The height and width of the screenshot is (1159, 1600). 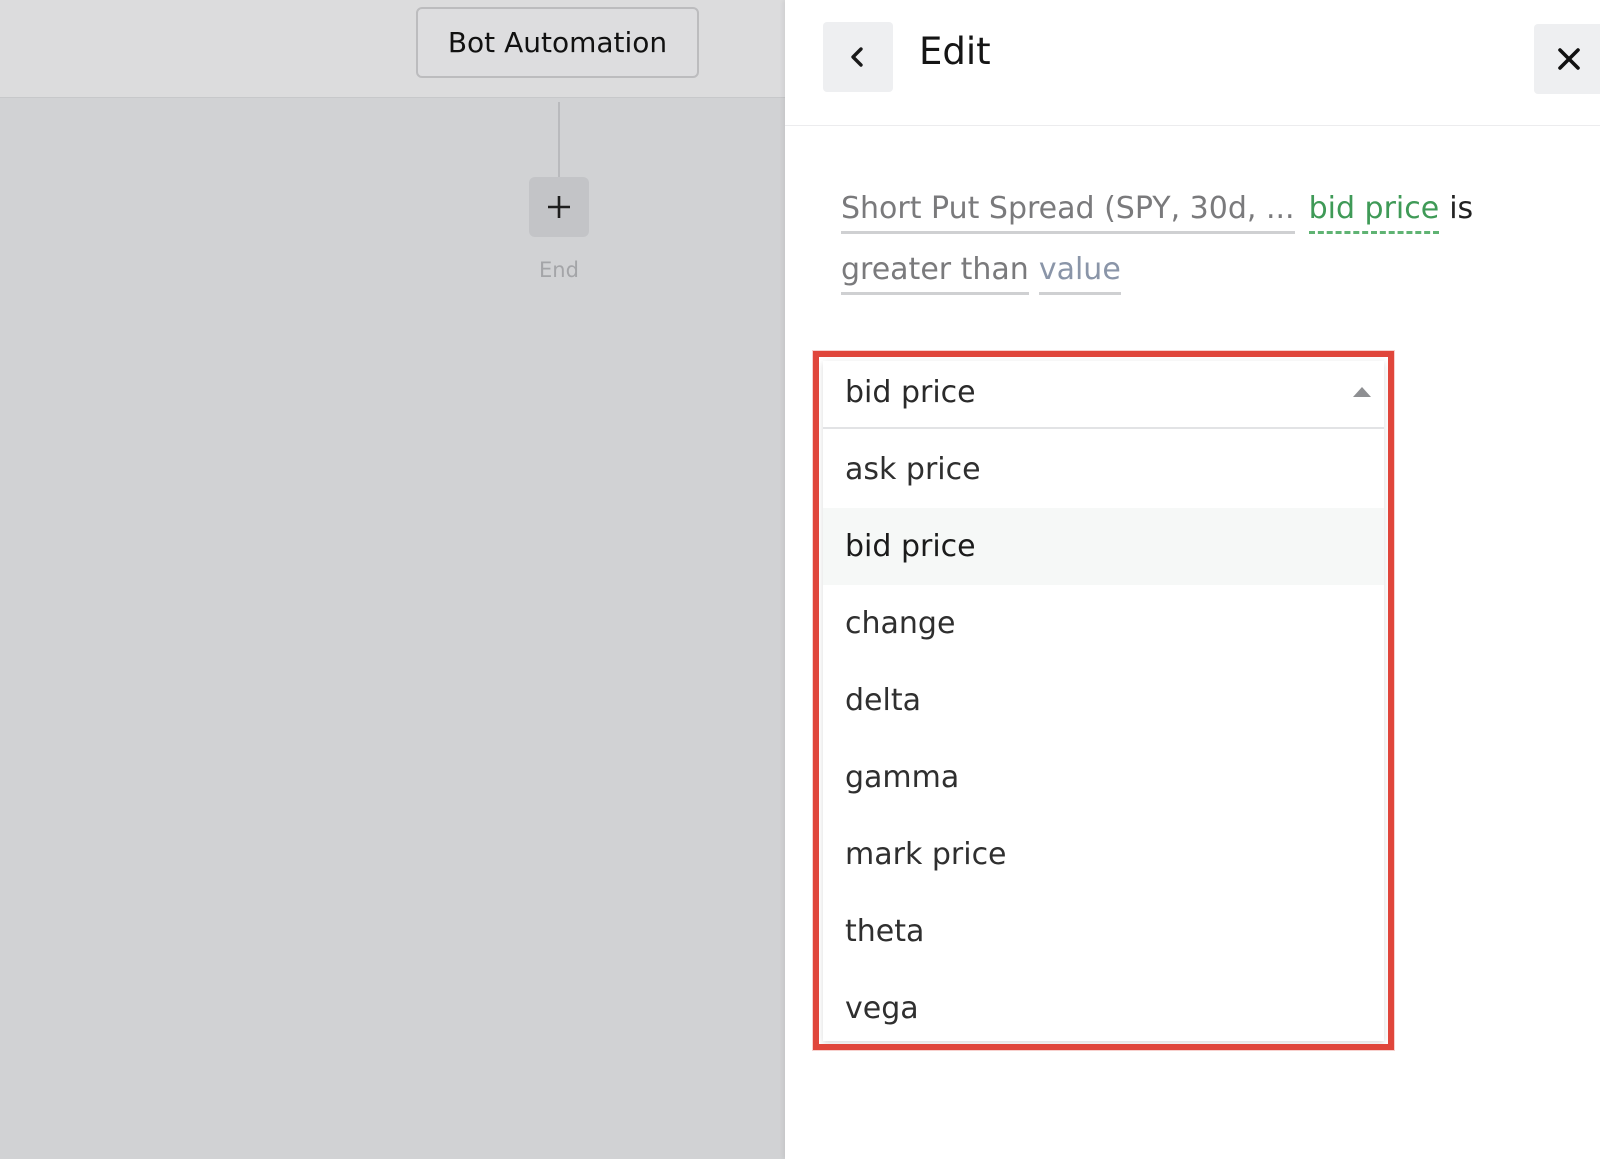 What do you see at coordinates (910, 392) in the screenshot?
I see `field-select-current-value: bid price` at bounding box center [910, 392].